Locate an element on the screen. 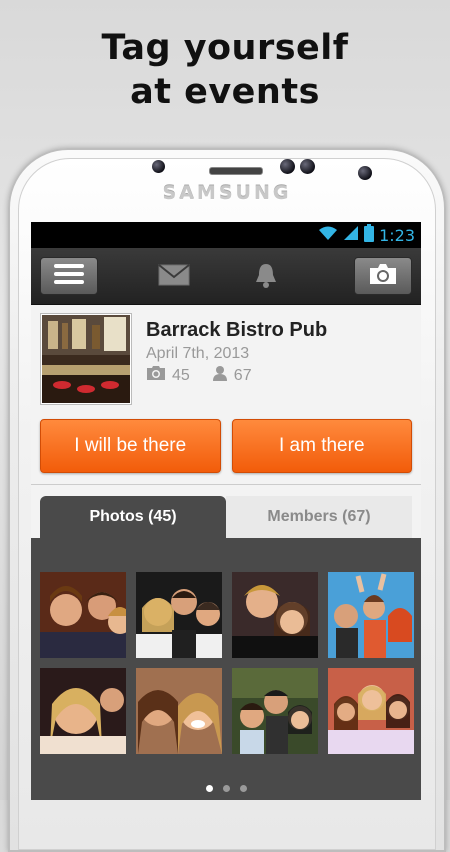 This screenshot has height=852, width=450. member-count: 67 is located at coordinates (242, 375).